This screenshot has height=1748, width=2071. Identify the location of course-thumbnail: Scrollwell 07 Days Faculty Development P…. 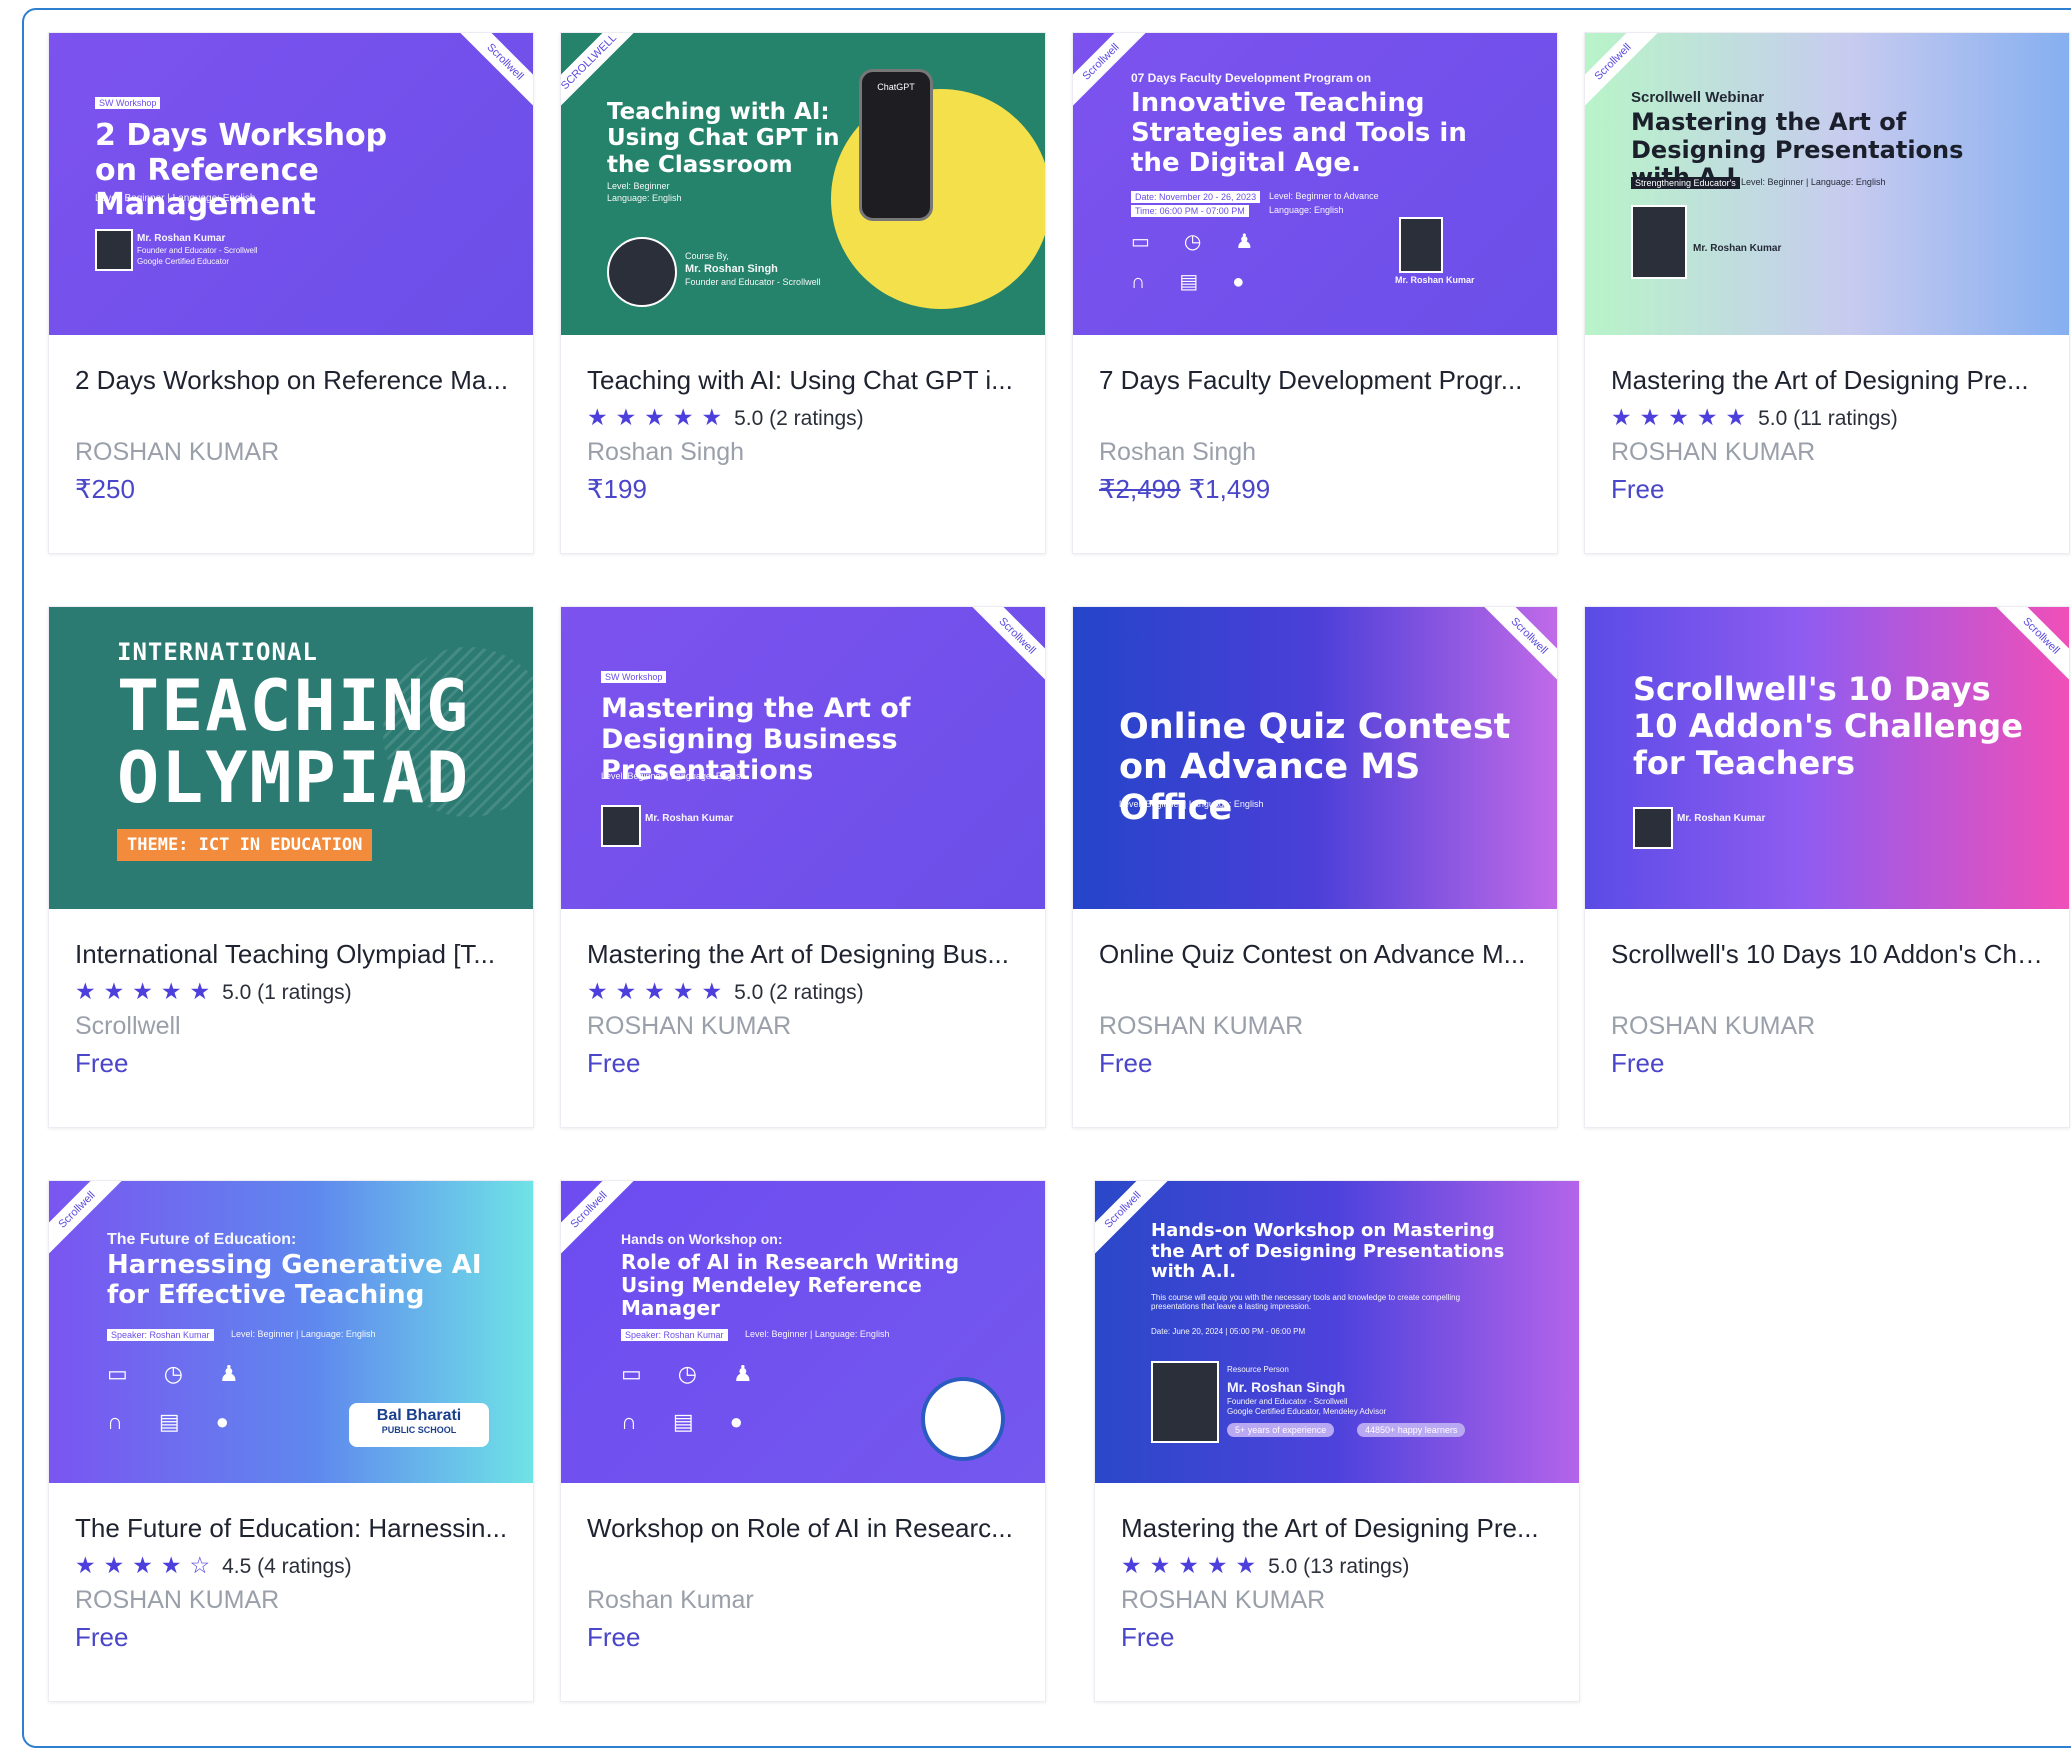
(1315, 184).